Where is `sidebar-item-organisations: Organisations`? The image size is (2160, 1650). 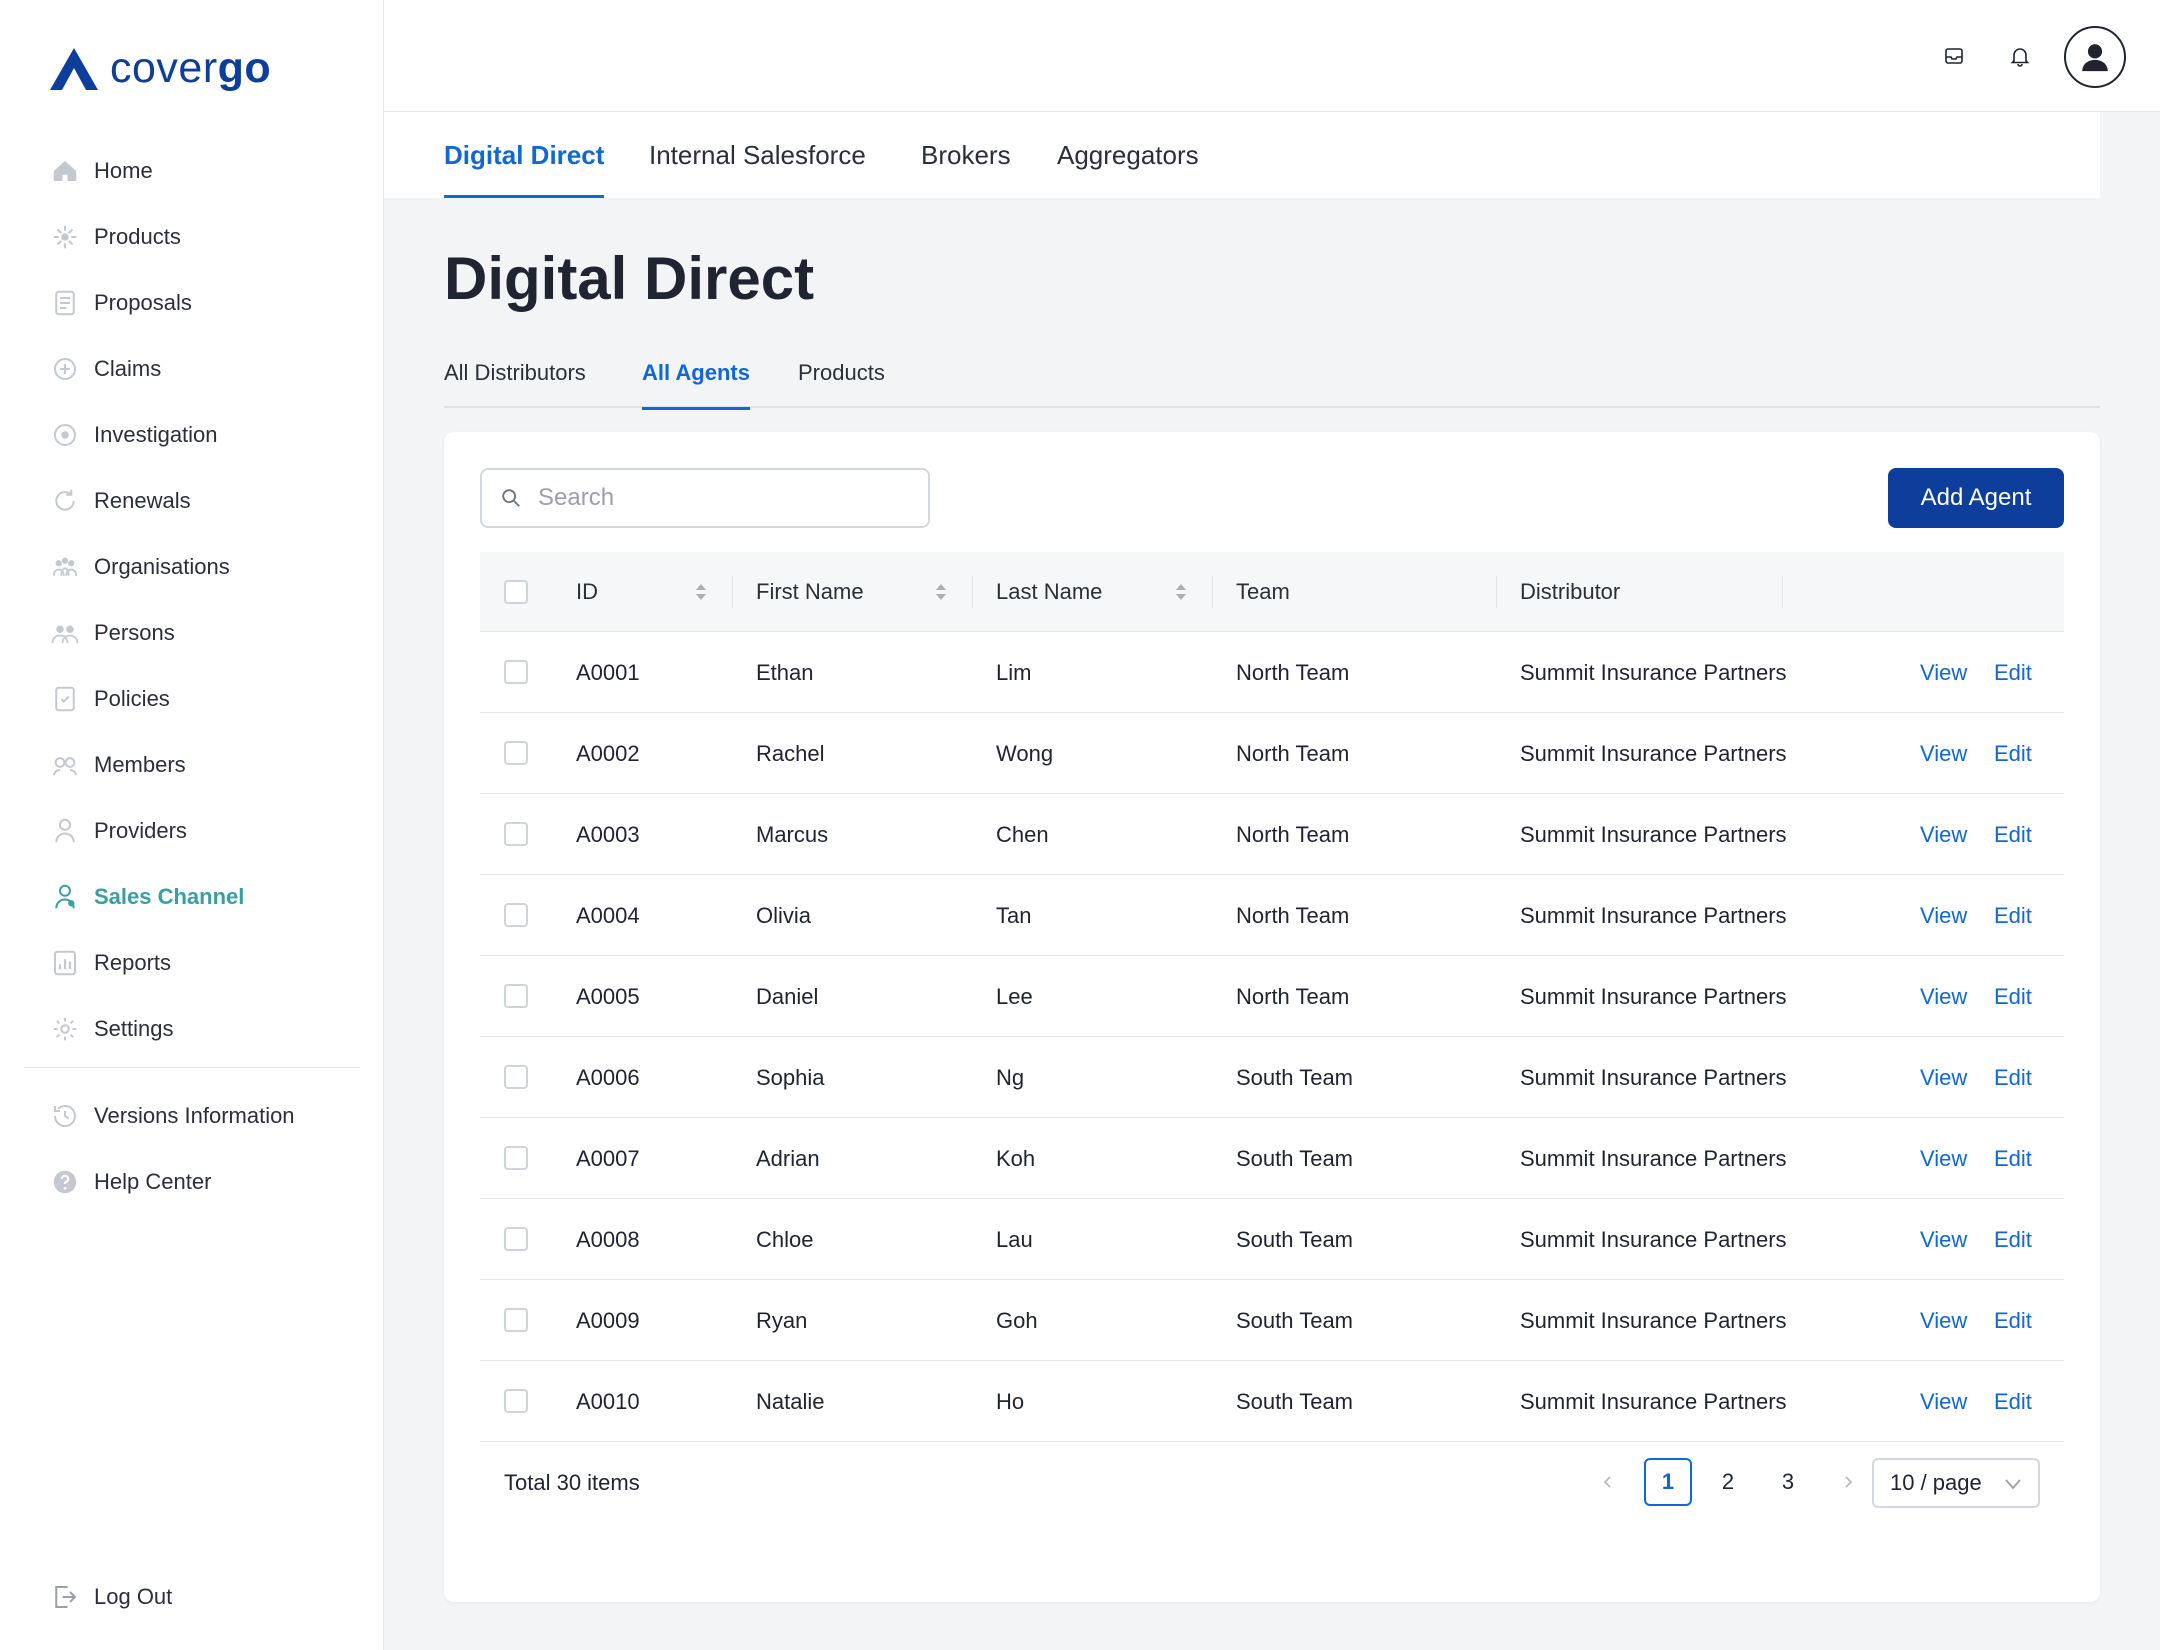 sidebar-item-organisations: Organisations is located at coordinates (208, 567).